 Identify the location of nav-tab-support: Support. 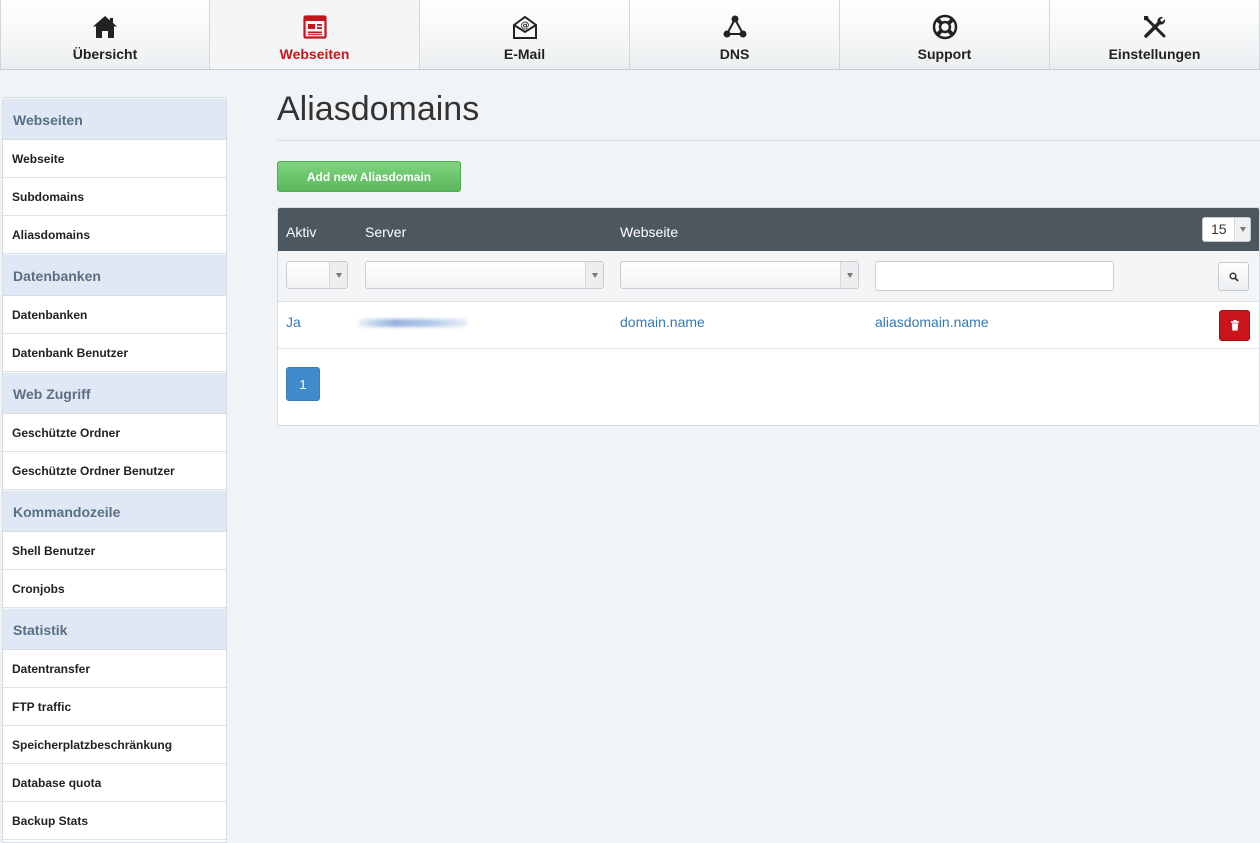
(945, 34).